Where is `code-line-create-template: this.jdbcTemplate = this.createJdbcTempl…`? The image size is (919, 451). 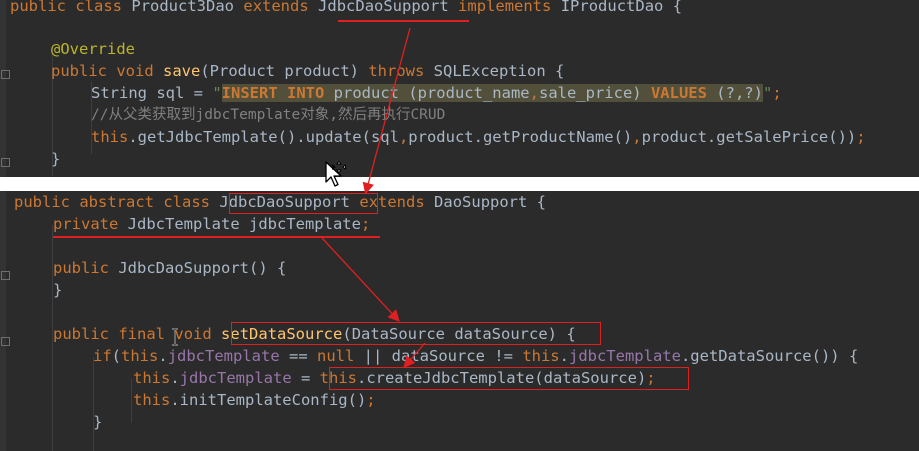 code-line-create-template: this.jdbcTemplate = this.createJdbcTempl… is located at coordinates (394, 378).